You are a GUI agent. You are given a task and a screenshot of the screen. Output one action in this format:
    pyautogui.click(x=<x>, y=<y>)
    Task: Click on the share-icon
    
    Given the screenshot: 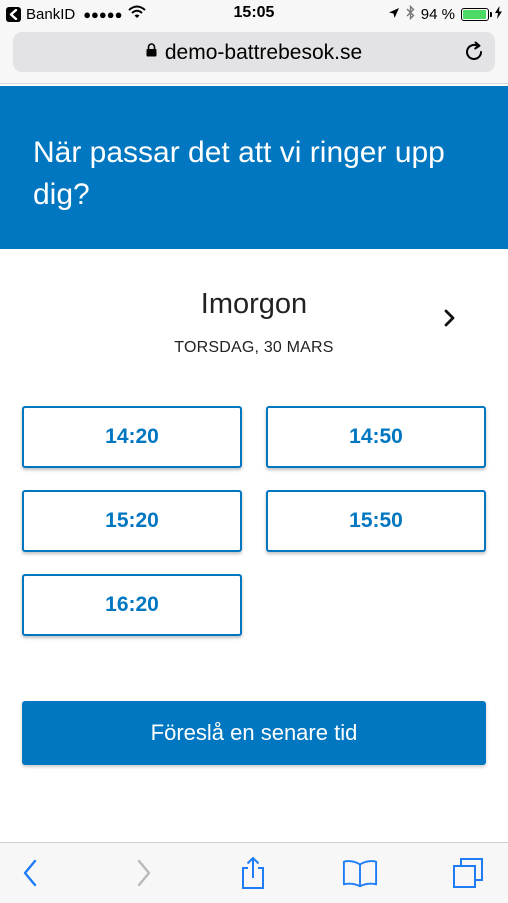 What is the action you would take?
    pyautogui.click(x=253, y=872)
    